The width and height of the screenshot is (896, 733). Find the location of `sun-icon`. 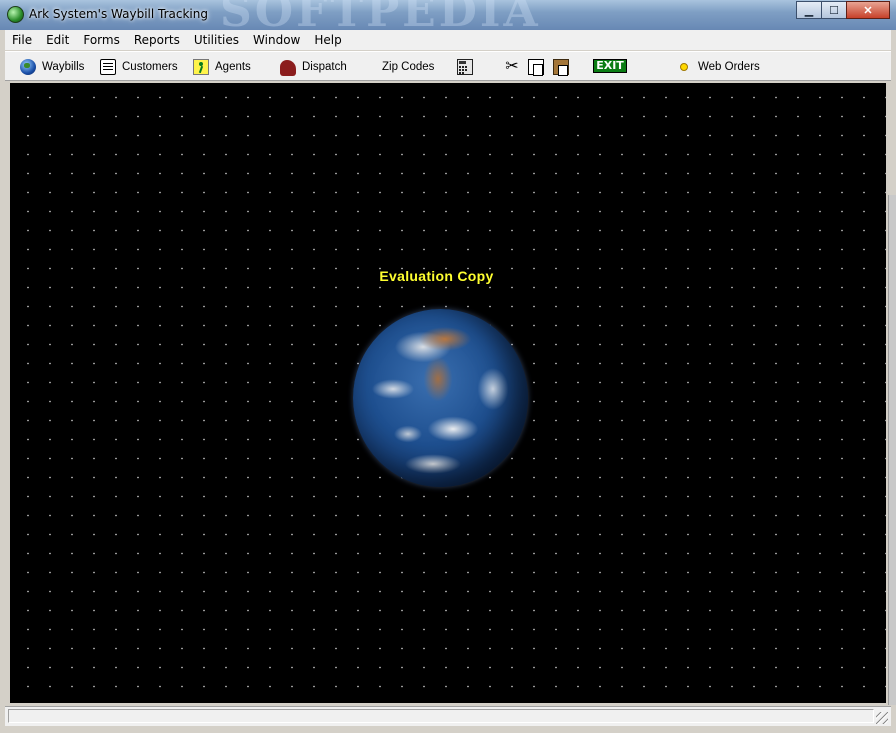

sun-icon is located at coordinates (684, 67).